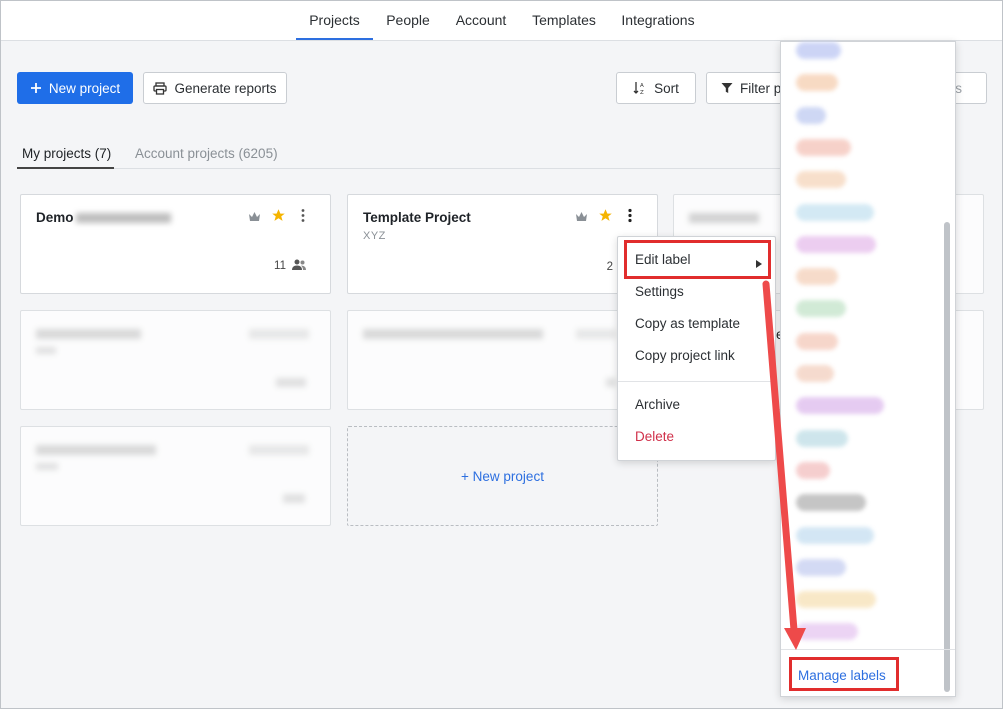 Image resolution: width=1003 pixels, height=709 pixels. What do you see at coordinates (206, 156) in the screenshot?
I see `tab-account-projects: Account projects (6205)` at bounding box center [206, 156].